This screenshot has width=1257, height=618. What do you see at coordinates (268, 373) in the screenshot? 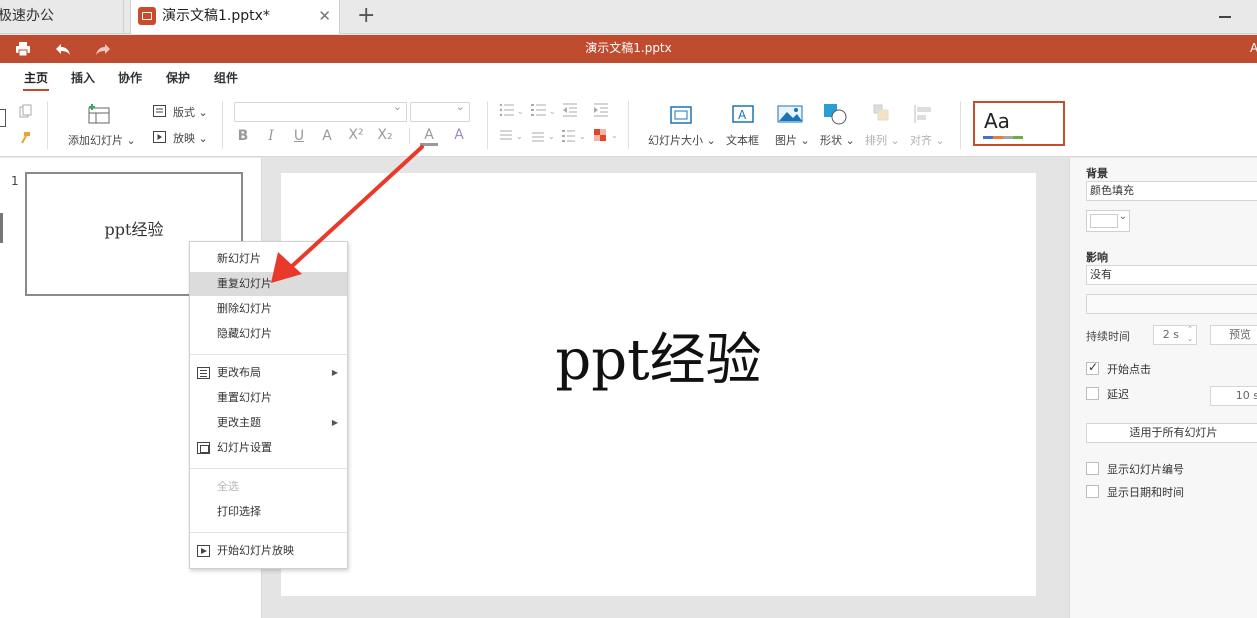
I see `menu-item-change-layout: 更改布局 ▶` at bounding box center [268, 373].